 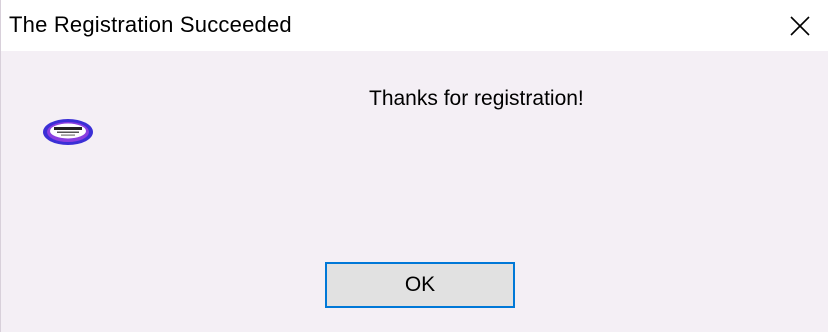 I want to click on close-button, so click(x=799, y=25).